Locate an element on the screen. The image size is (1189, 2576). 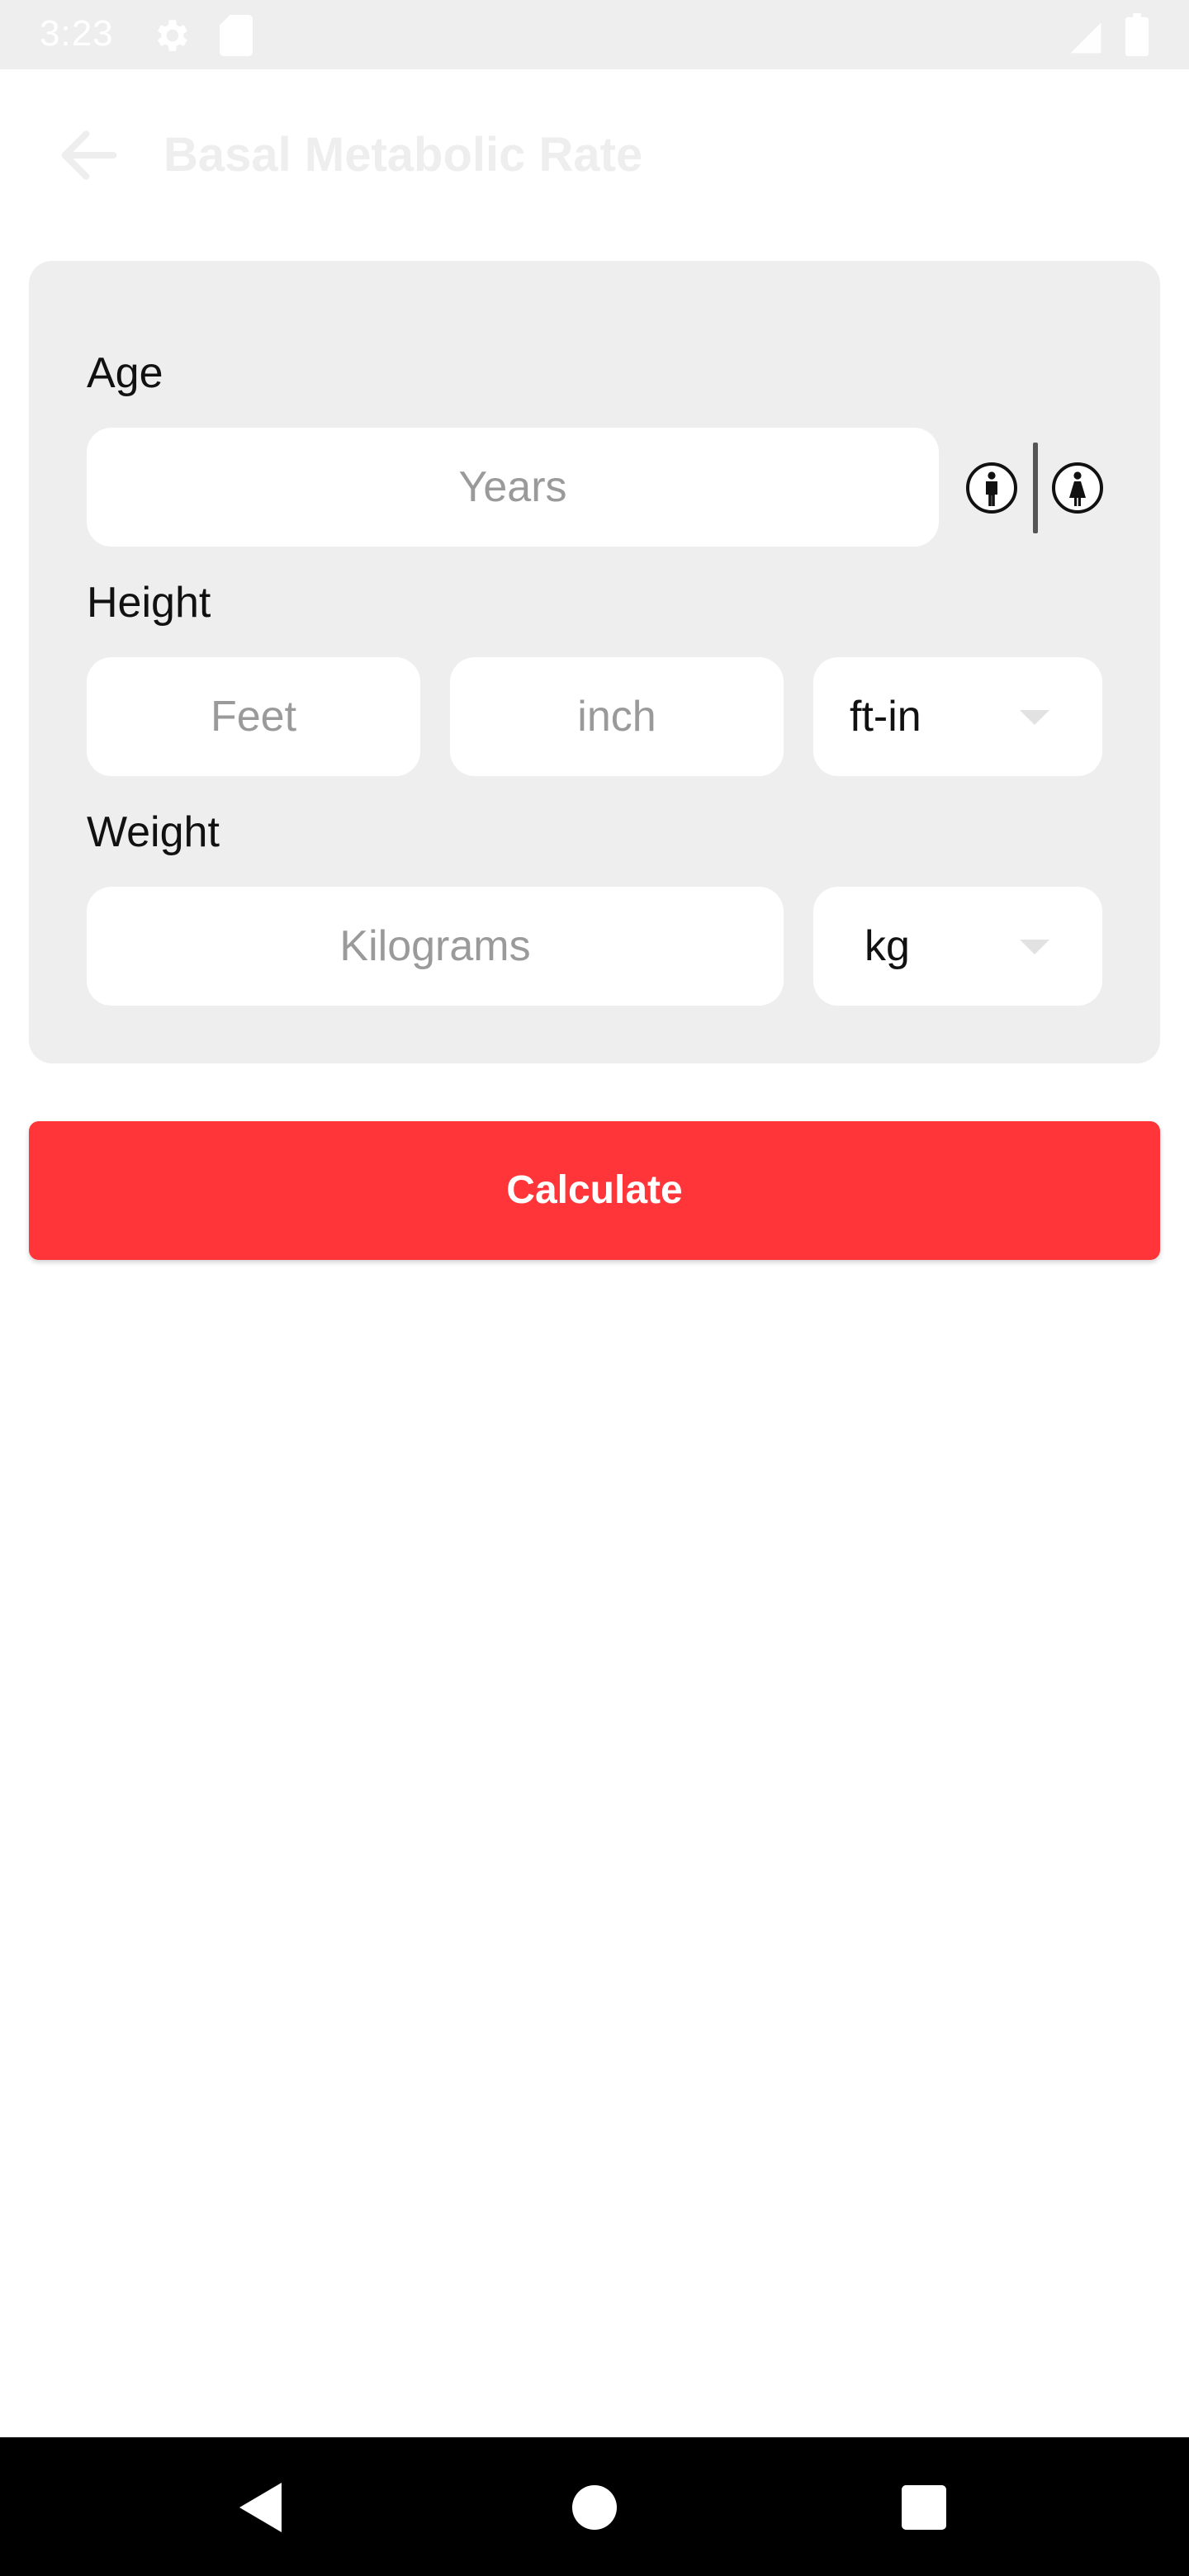
weight-input is located at coordinates (435, 946).